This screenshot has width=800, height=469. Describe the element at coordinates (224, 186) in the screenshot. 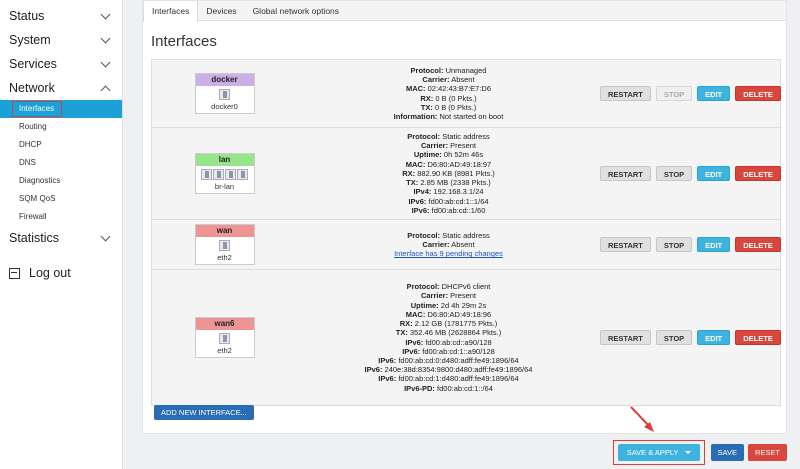

I see `device-name: br-lan` at that location.